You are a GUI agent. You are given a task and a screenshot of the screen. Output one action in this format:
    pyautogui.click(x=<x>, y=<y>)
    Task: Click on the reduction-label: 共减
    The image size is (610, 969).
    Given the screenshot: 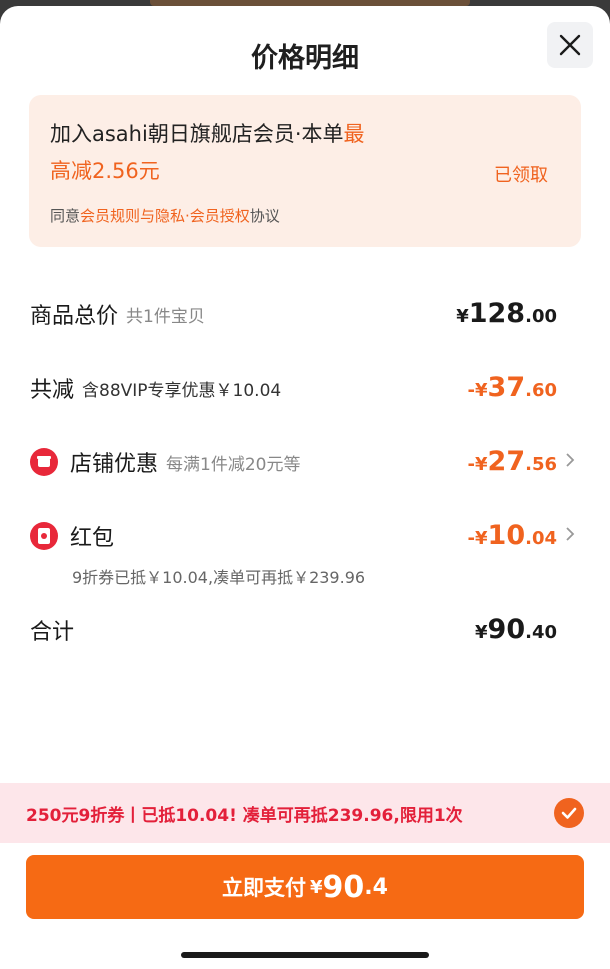 What is the action you would take?
    pyautogui.click(x=52, y=390)
    